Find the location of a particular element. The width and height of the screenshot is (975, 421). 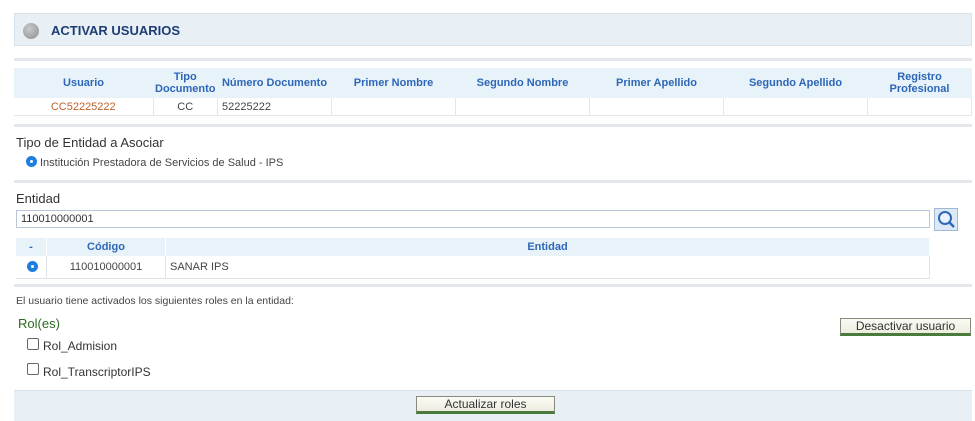

column-header-select: - is located at coordinates (31, 247).